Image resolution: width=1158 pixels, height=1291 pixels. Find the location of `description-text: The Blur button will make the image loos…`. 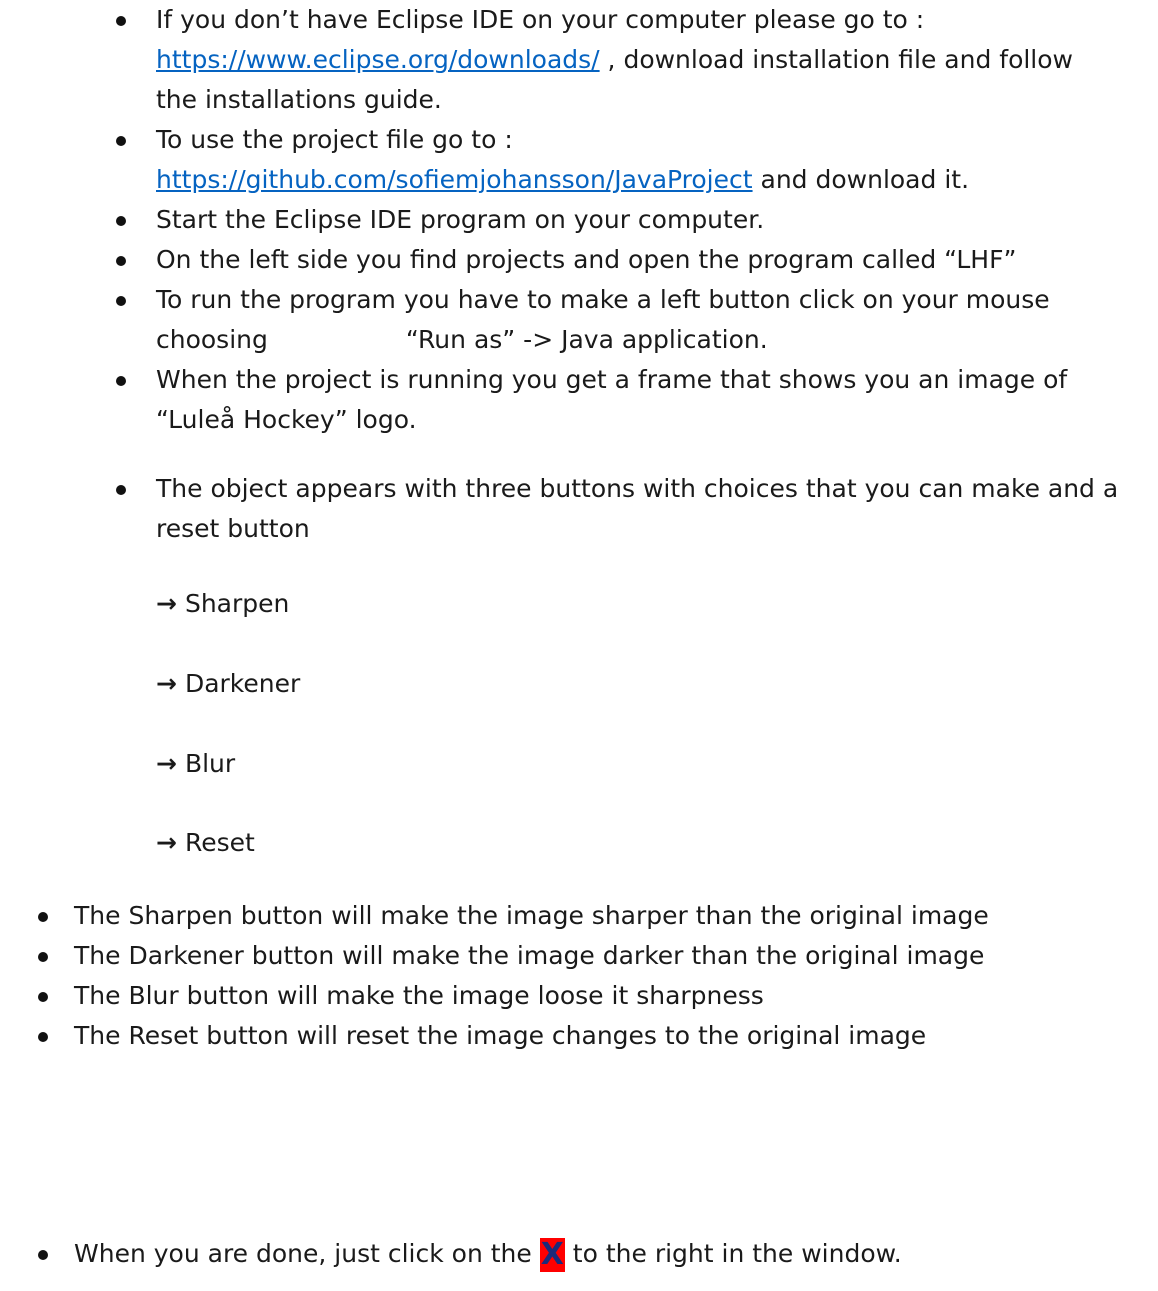

description-text: The Blur button will make the image loos… is located at coordinates (419, 995).